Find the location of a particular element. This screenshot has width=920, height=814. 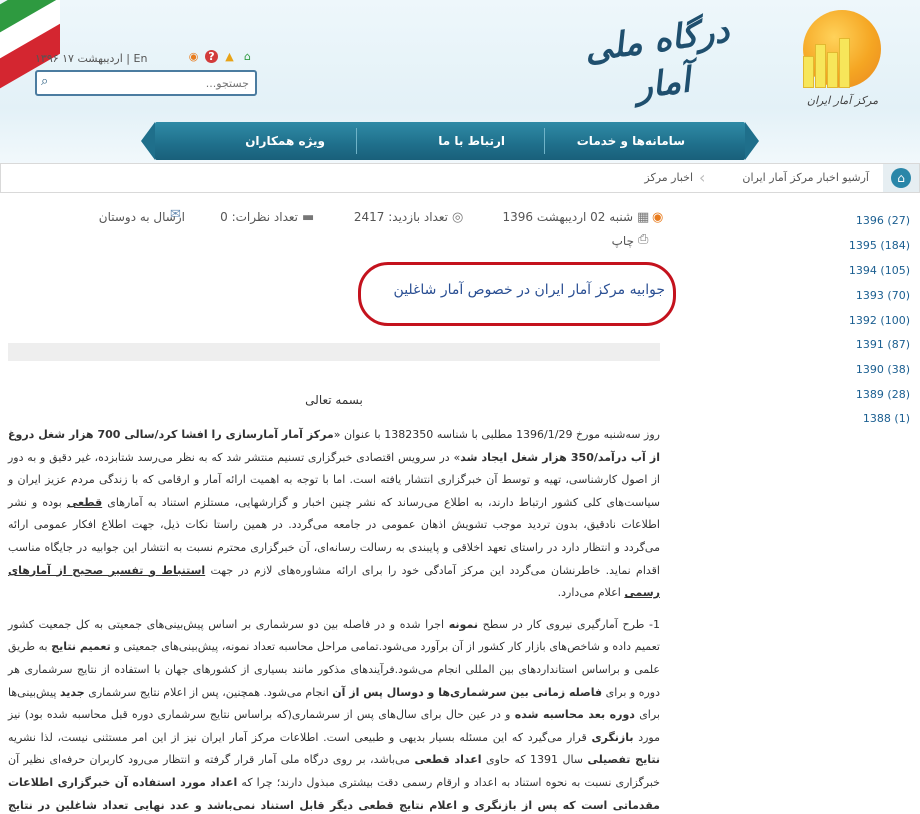

content-divider-bar is located at coordinates (334, 352).